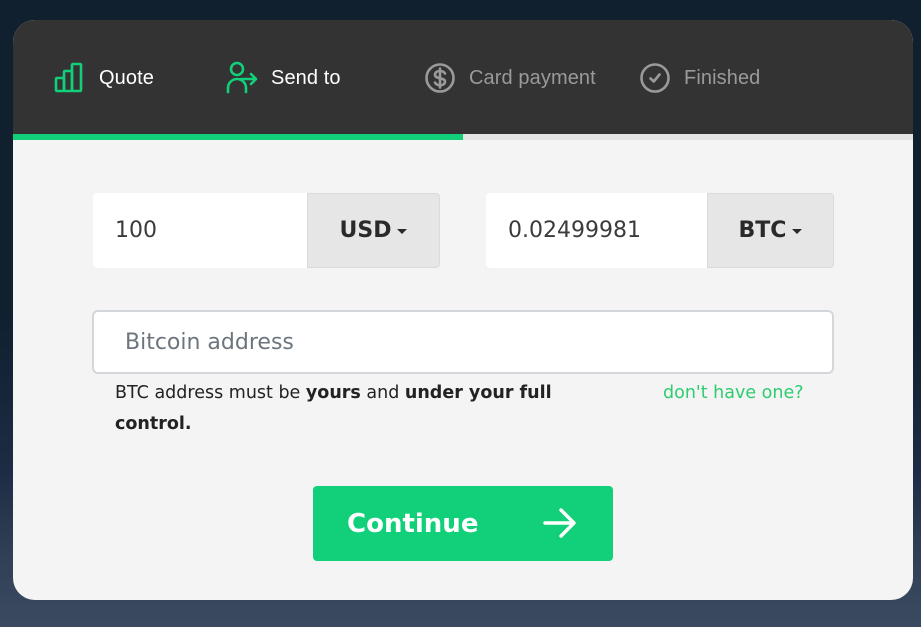 This screenshot has width=921, height=627. I want to click on bar-chart-icon, so click(70, 78).